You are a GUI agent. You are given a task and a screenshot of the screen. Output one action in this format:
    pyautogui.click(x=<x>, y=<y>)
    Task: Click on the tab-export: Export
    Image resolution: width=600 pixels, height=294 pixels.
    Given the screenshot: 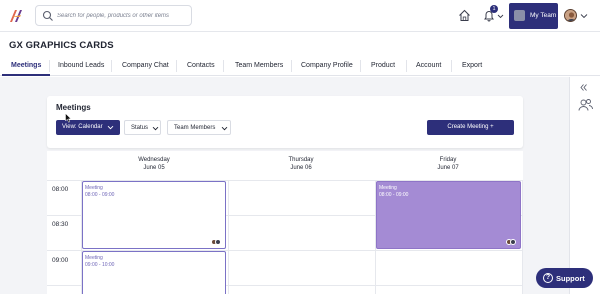 What is the action you would take?
    pyautogui.click(x=472, y=66)
    